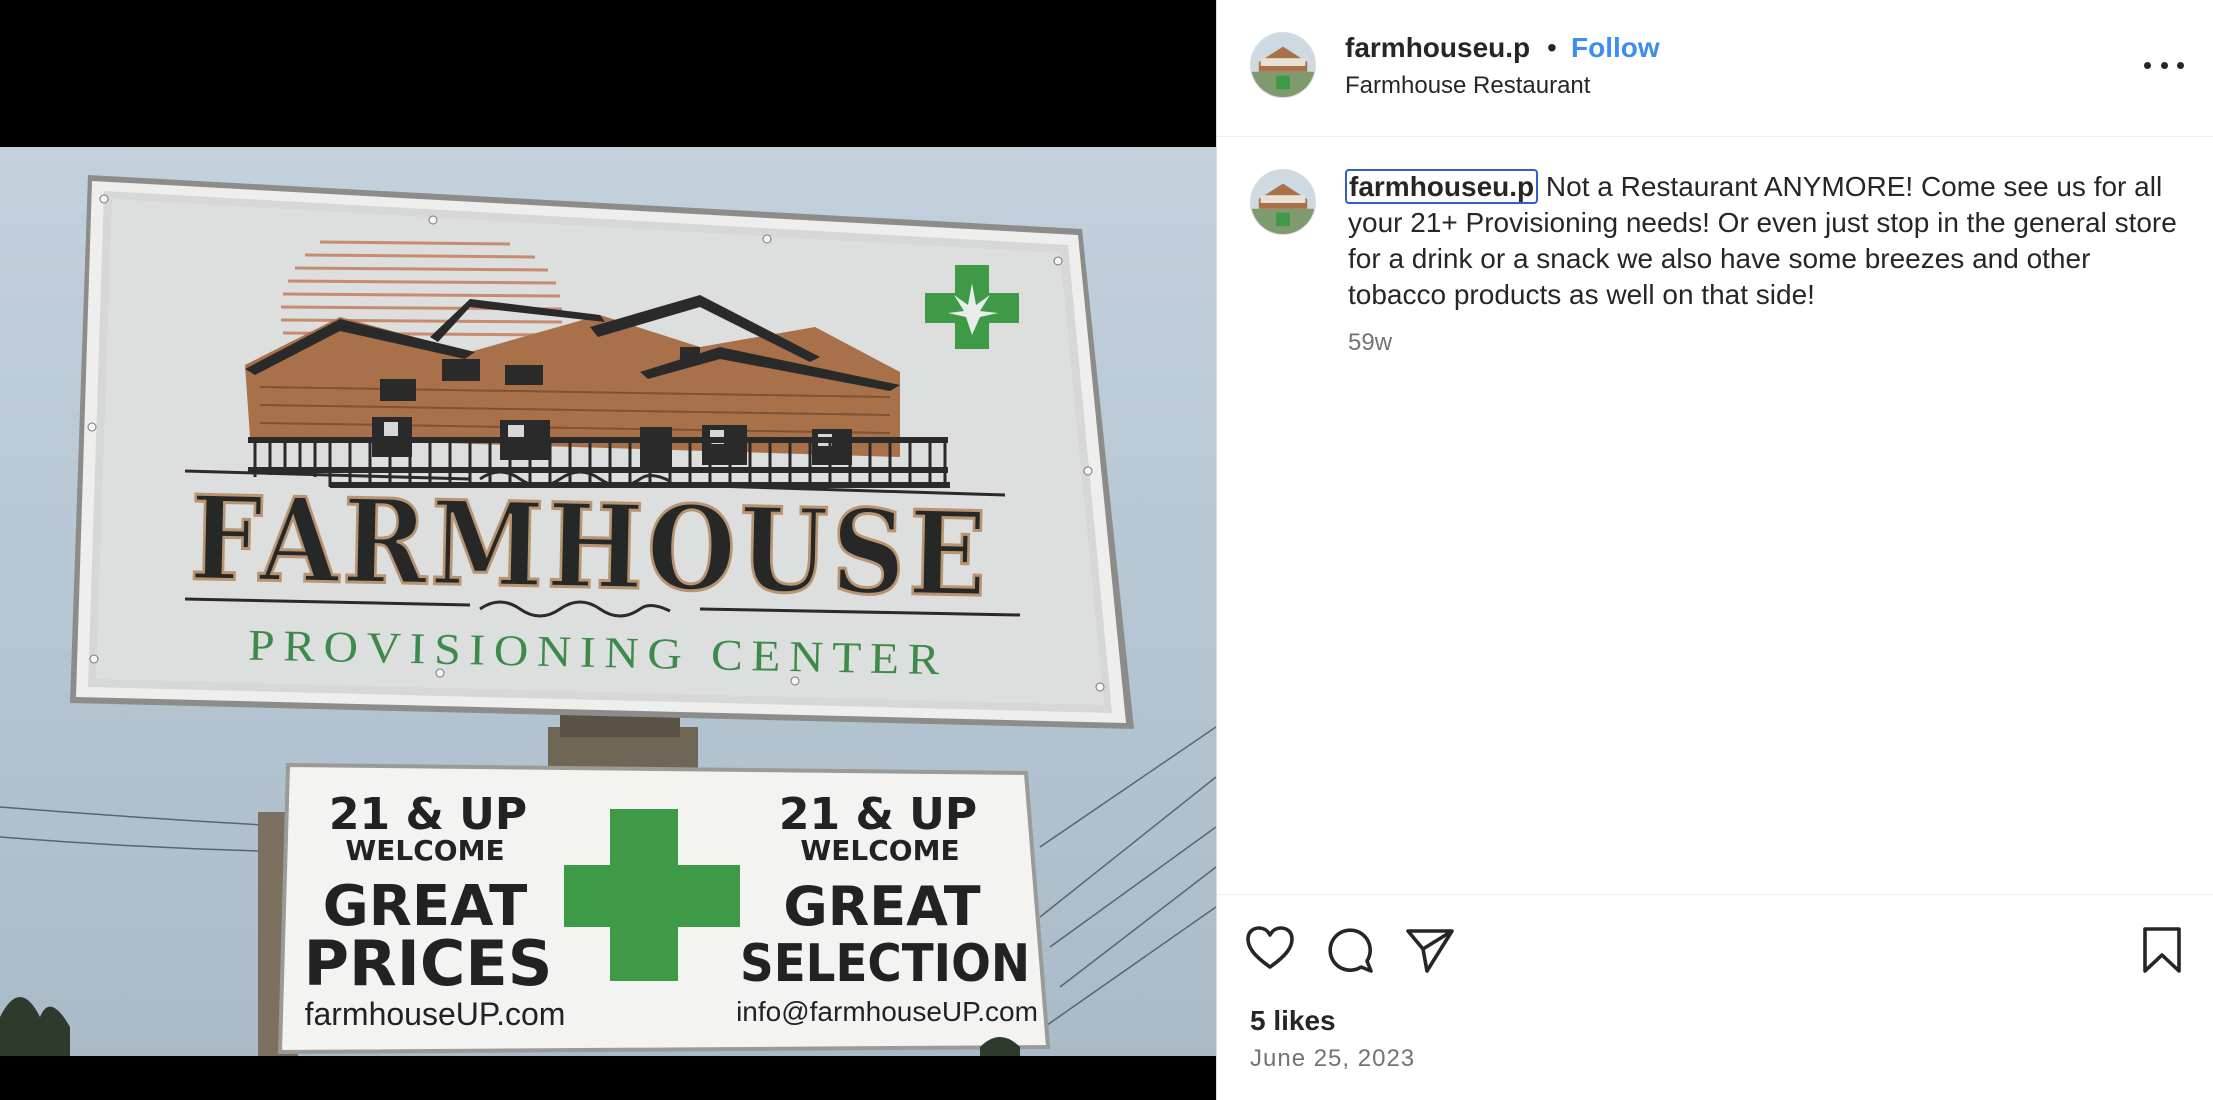 The image size is (2213, 1100). What do you see at coordinates (435, 1014) in the screenshot?
I see `left-panel-url: farmhouseUP.com` at bounding box center [435, 1014].